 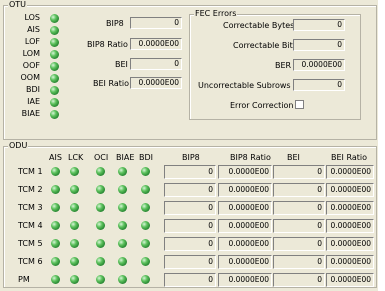 I want to click on fec-title: FEC Errors, so click(x=216, y=13).